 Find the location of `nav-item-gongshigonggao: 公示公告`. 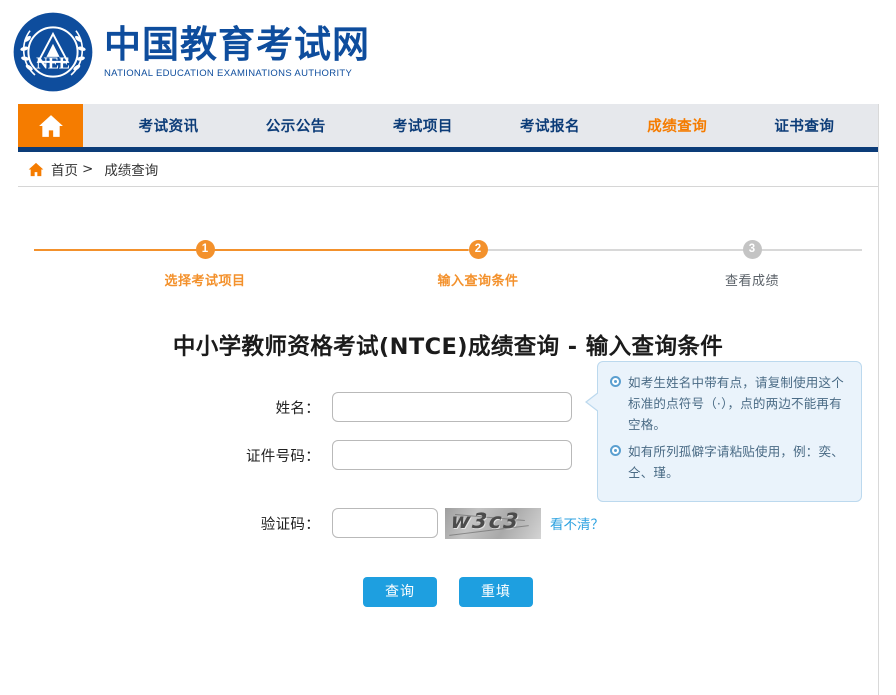

nav-item-gongshigonggao: 公示公告 is located at coordinates (296, 125).